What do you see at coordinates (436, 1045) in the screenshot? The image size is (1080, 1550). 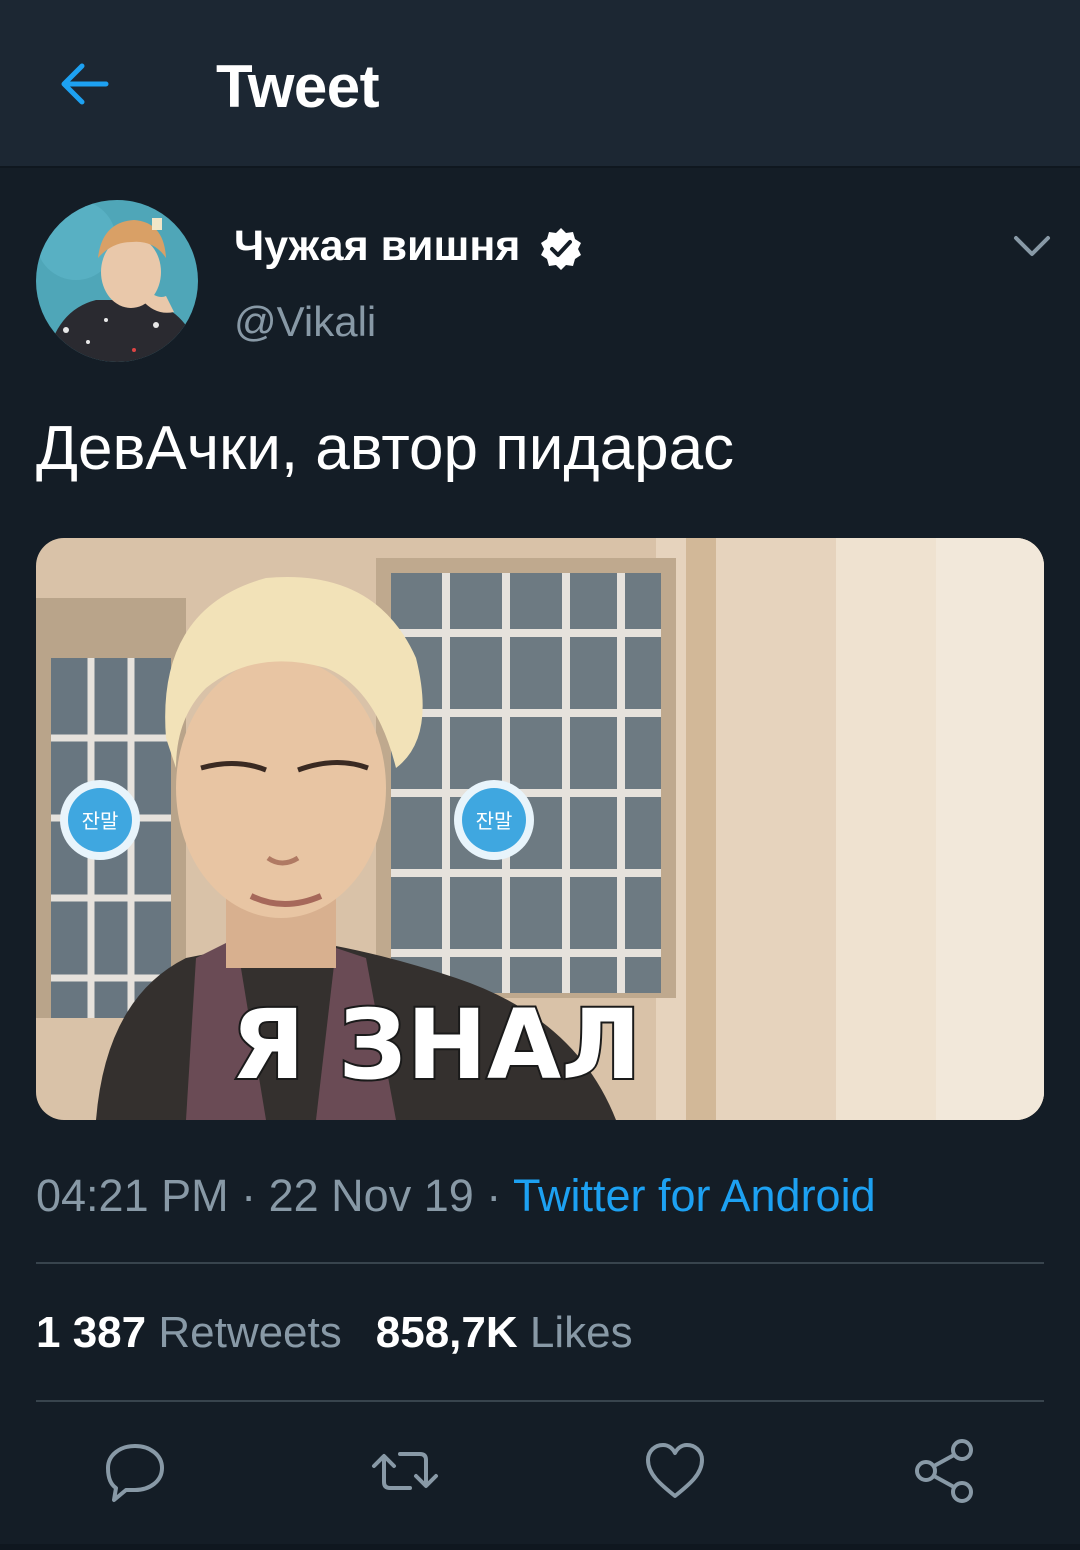 I see `media-caption: Я ЗНАЛ` at bounding box center [436, 1045].